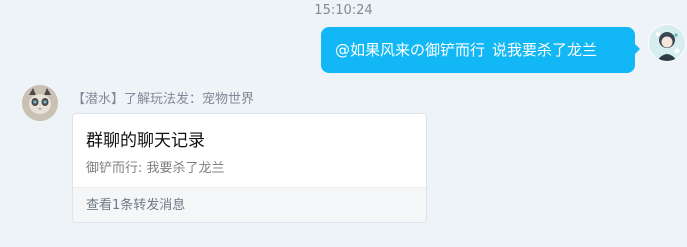 Image resolution: width=687 pixels, height=247 pixels. I want to click on view-forwarded-link: 查看1条转发消息, so click(249, 204).